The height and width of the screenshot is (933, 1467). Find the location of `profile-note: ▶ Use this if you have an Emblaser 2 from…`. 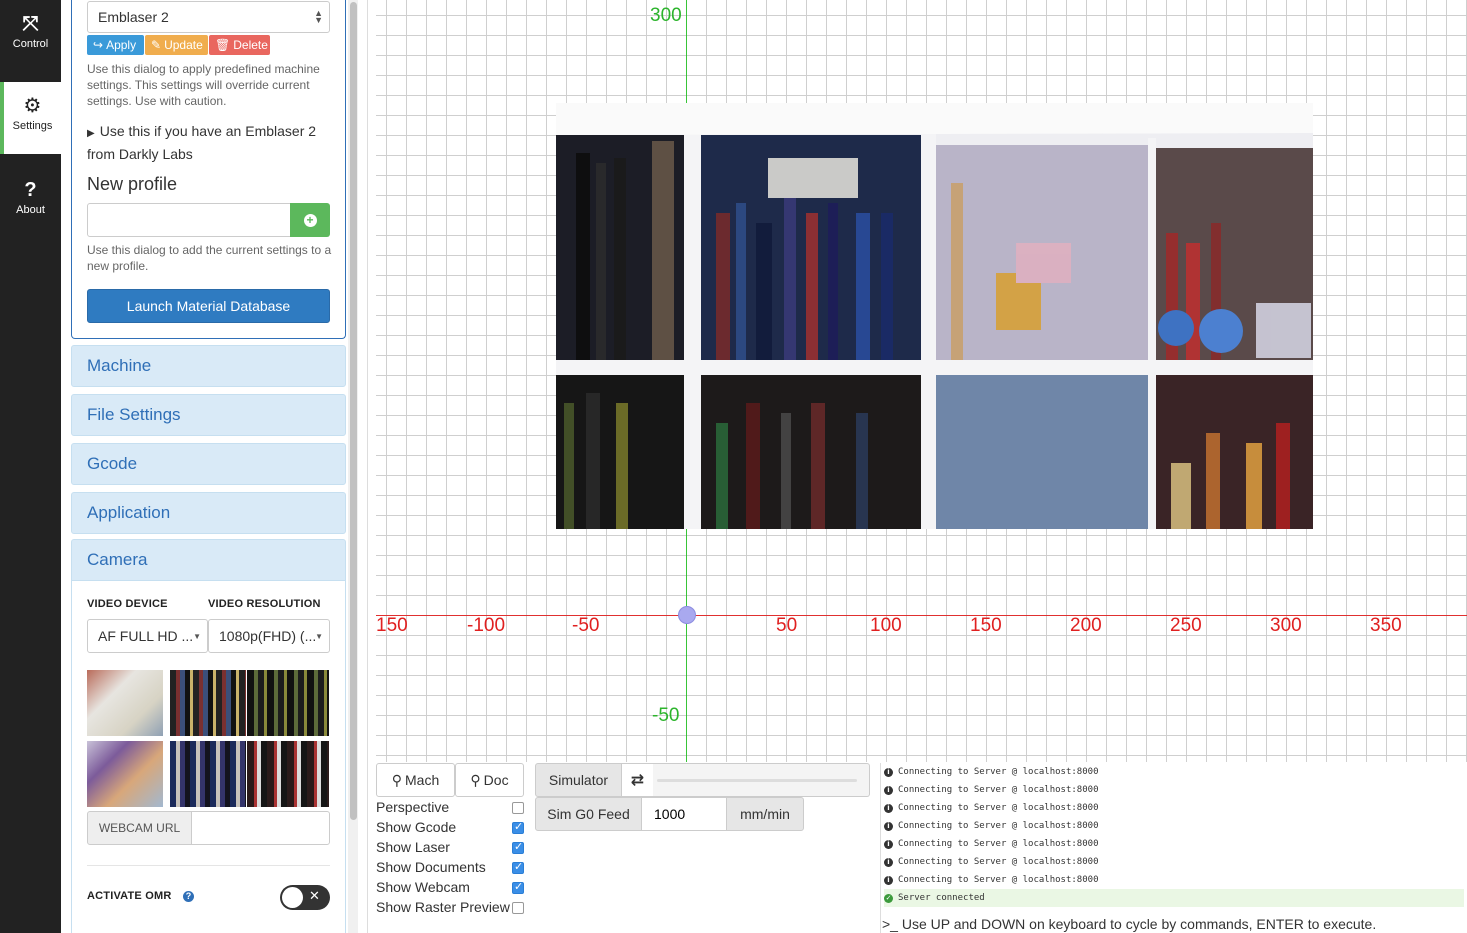

profile-note: ▶ Use this if you have an Emblaser 2 from… is located at coordinates (212, 142).